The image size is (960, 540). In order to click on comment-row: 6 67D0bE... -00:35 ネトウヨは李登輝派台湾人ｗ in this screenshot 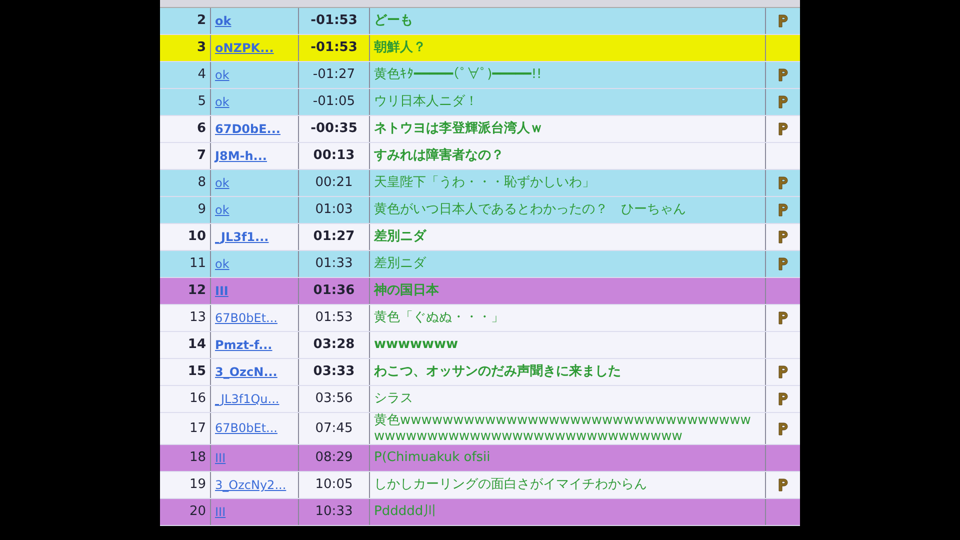, I will do `click(480, 129)`.